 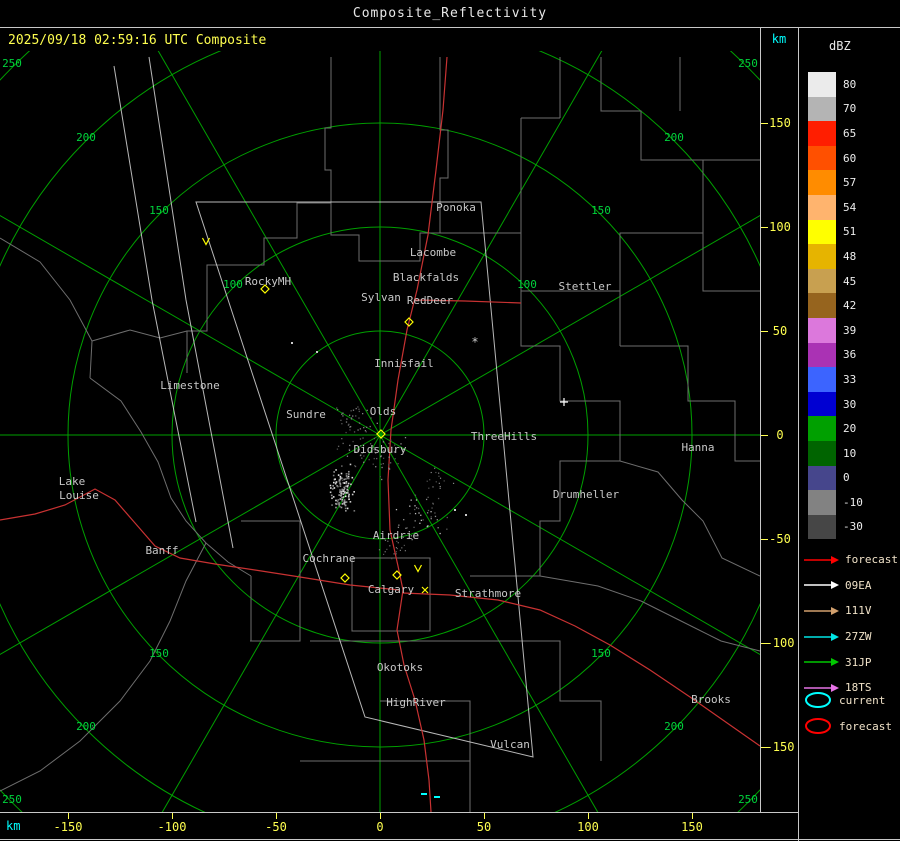 What do you see at coordinates (849, 109) in the screenshot?
I see `legend-color-row: 70` at bounding box center [849, 109].